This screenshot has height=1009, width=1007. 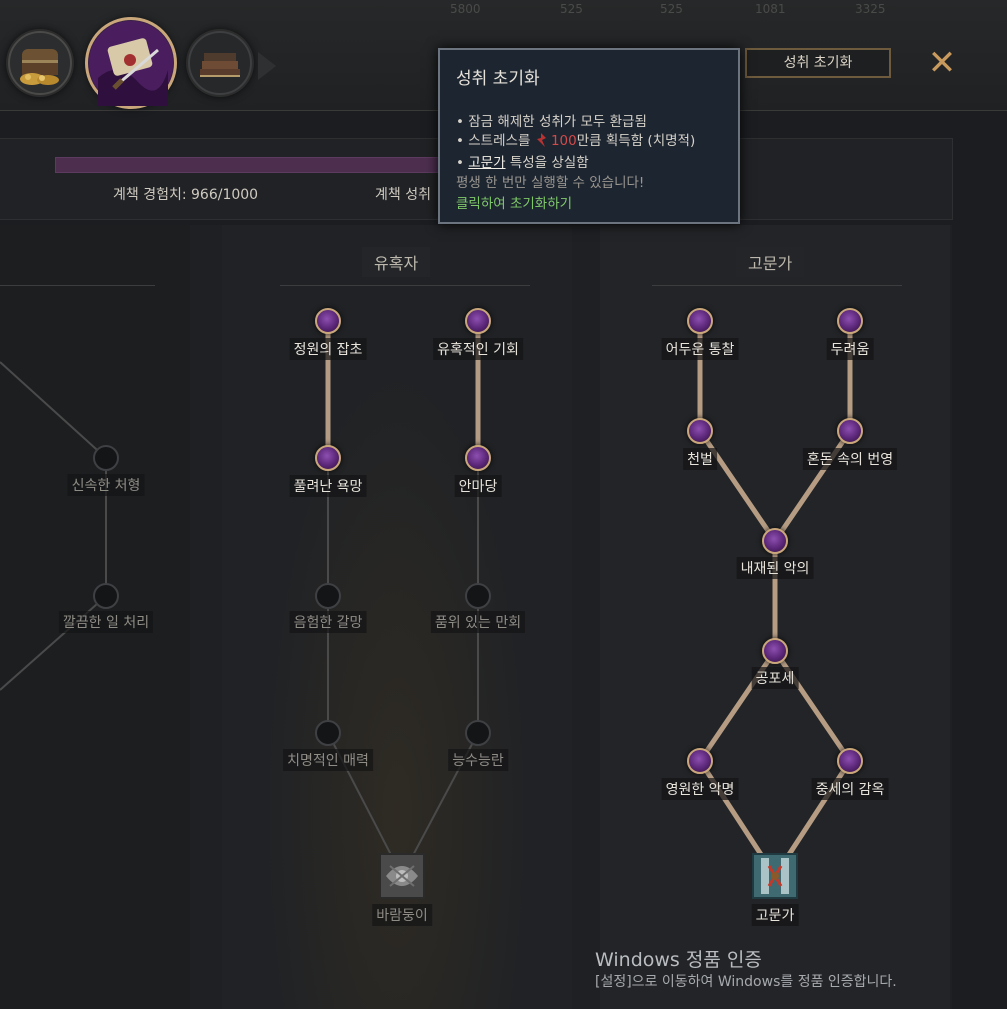 I want to click on tooltip-action: 클릭하여 초기화하기, so click(x=514, y=202).